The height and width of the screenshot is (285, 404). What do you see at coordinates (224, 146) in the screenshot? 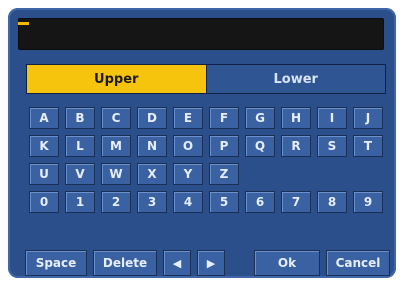
I see `key-p: P` at bounding box center [224, 146].